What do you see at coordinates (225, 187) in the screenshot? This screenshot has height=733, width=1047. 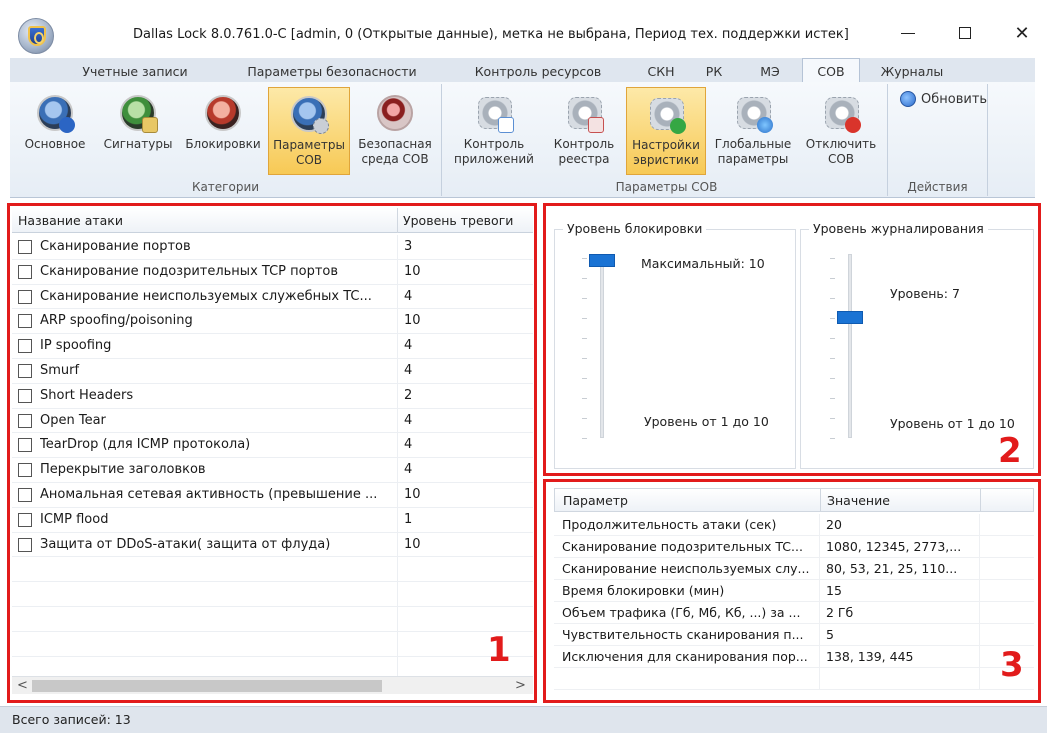 I see `group-label-categories: Категории` at bounding box center [225, 187].